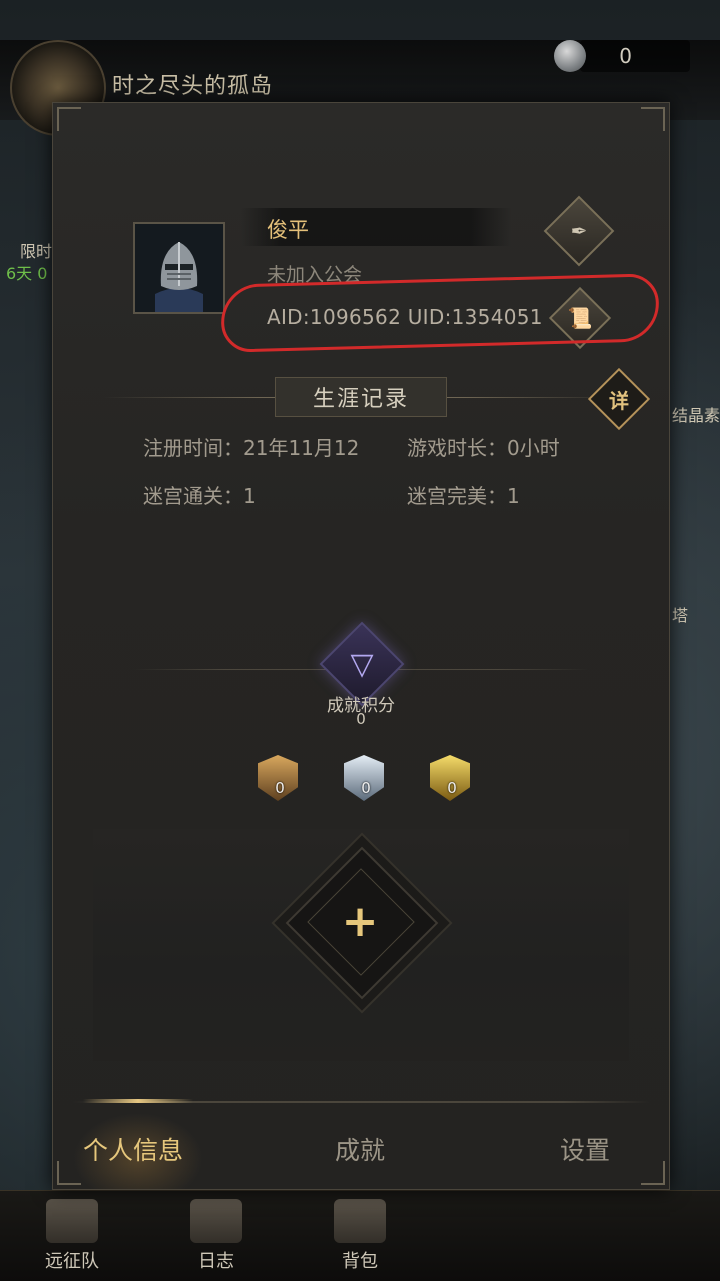 The width and height of the screenshot is (720, 1281). What do you see at coordinates (463, 496) in the screenshot?
I see `stat-maze-perfect: 迷宫完美：1` at bounding box center [463, 496].